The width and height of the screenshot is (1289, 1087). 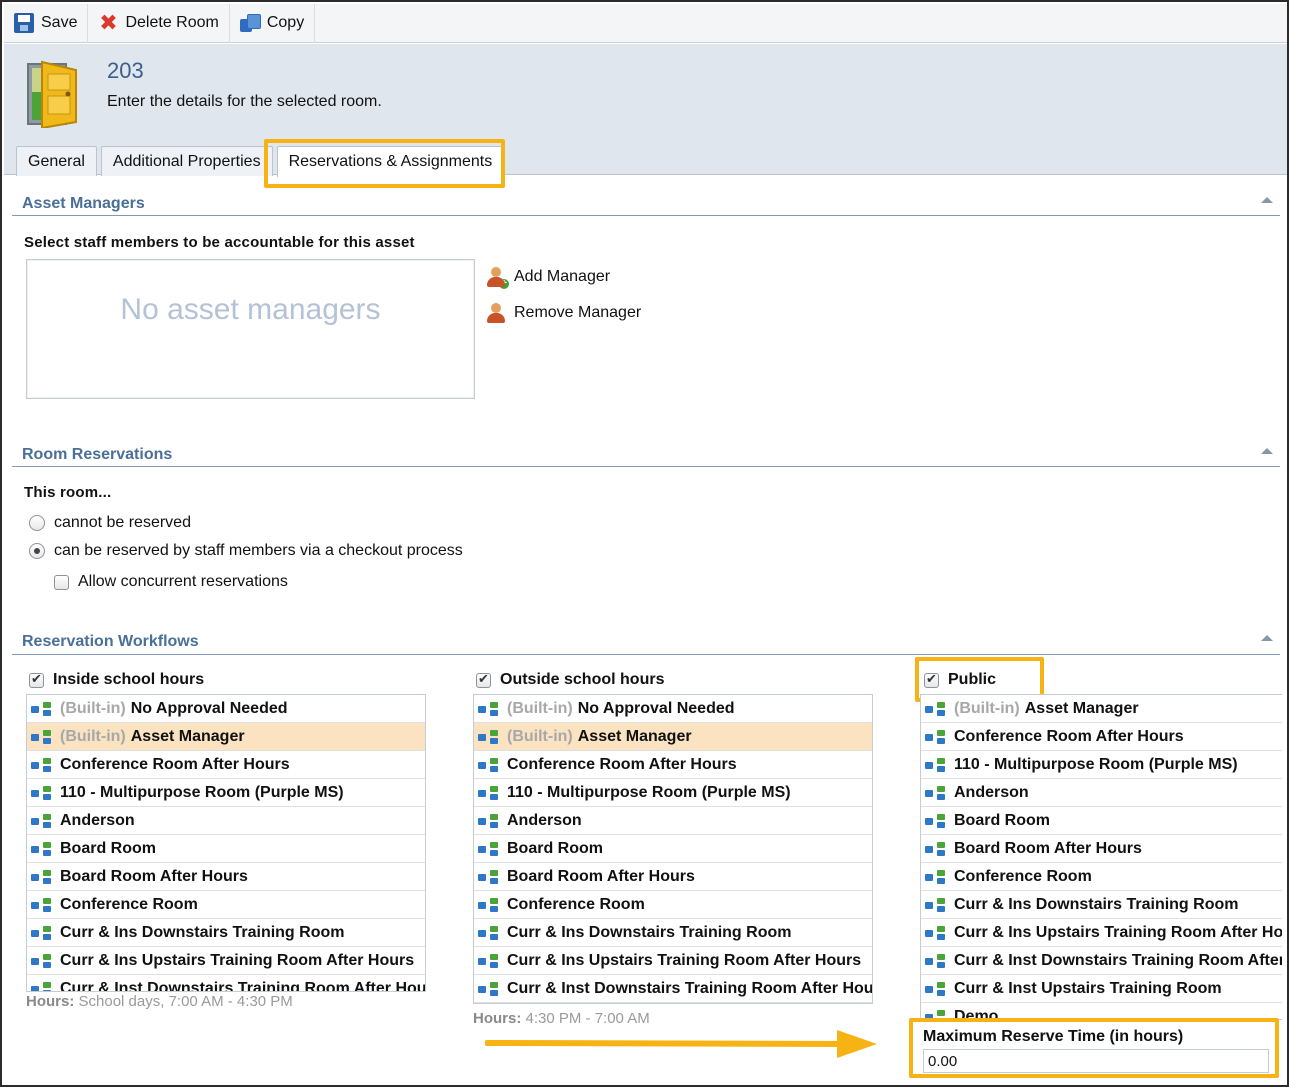 What do you see at coordinates (110, 641) in the screenshot?
I see `reservation-workflows-title: Reservation Workflows` at bounding box center [110, 641].